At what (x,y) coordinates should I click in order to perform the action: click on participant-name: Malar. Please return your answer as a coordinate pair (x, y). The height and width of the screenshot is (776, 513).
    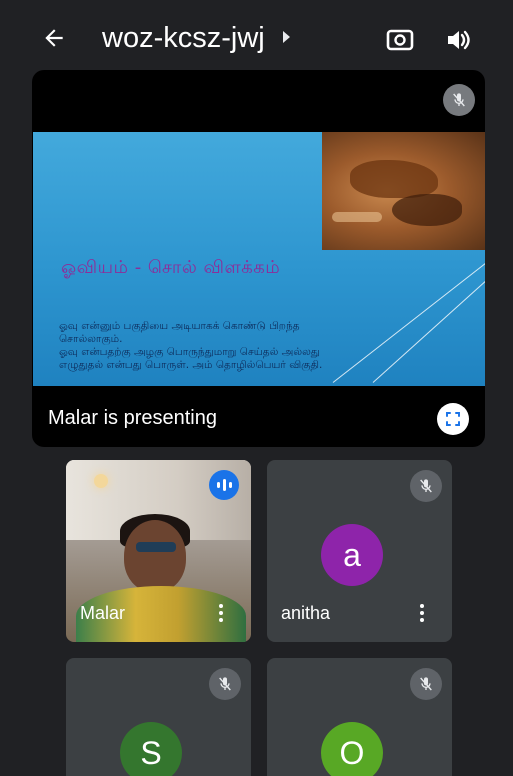
    Looking at the image, I should click on (103, 613).